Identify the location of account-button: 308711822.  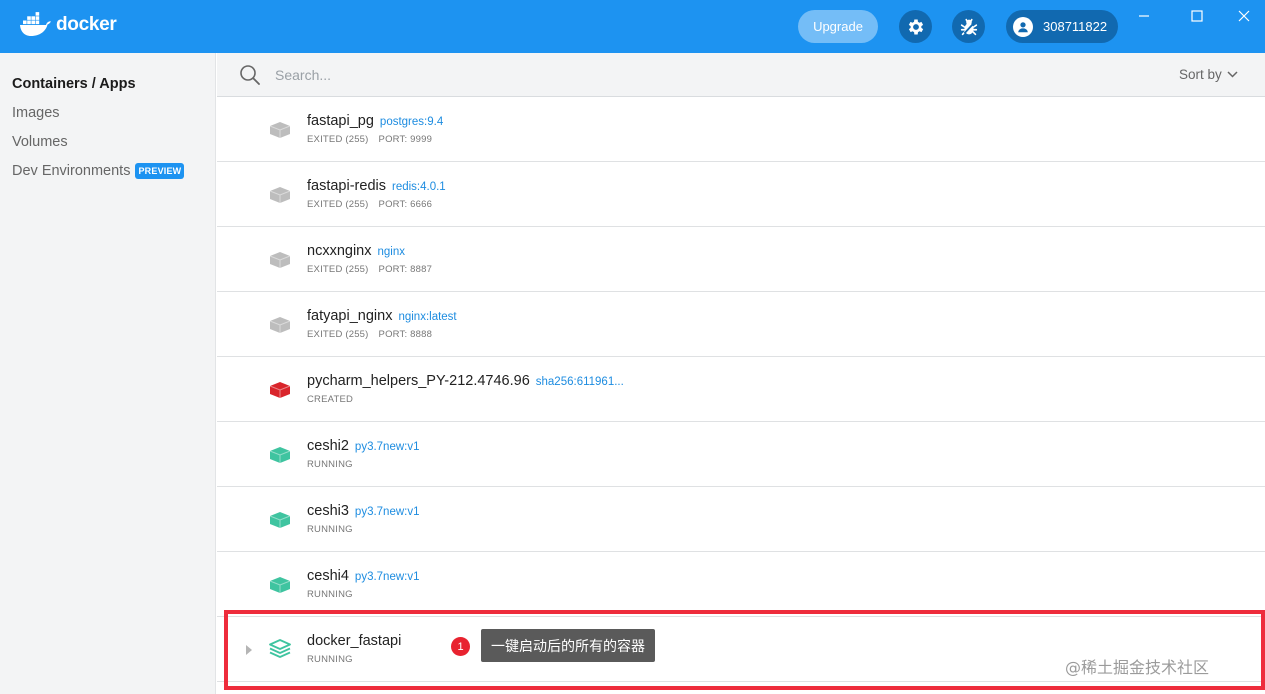
(1062, 26).